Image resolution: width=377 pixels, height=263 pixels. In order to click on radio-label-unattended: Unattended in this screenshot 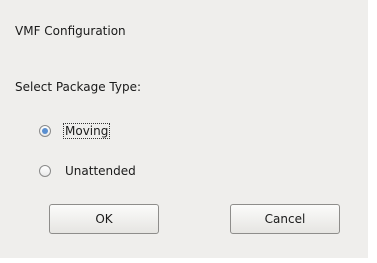, I will do `click(100, 171)`.